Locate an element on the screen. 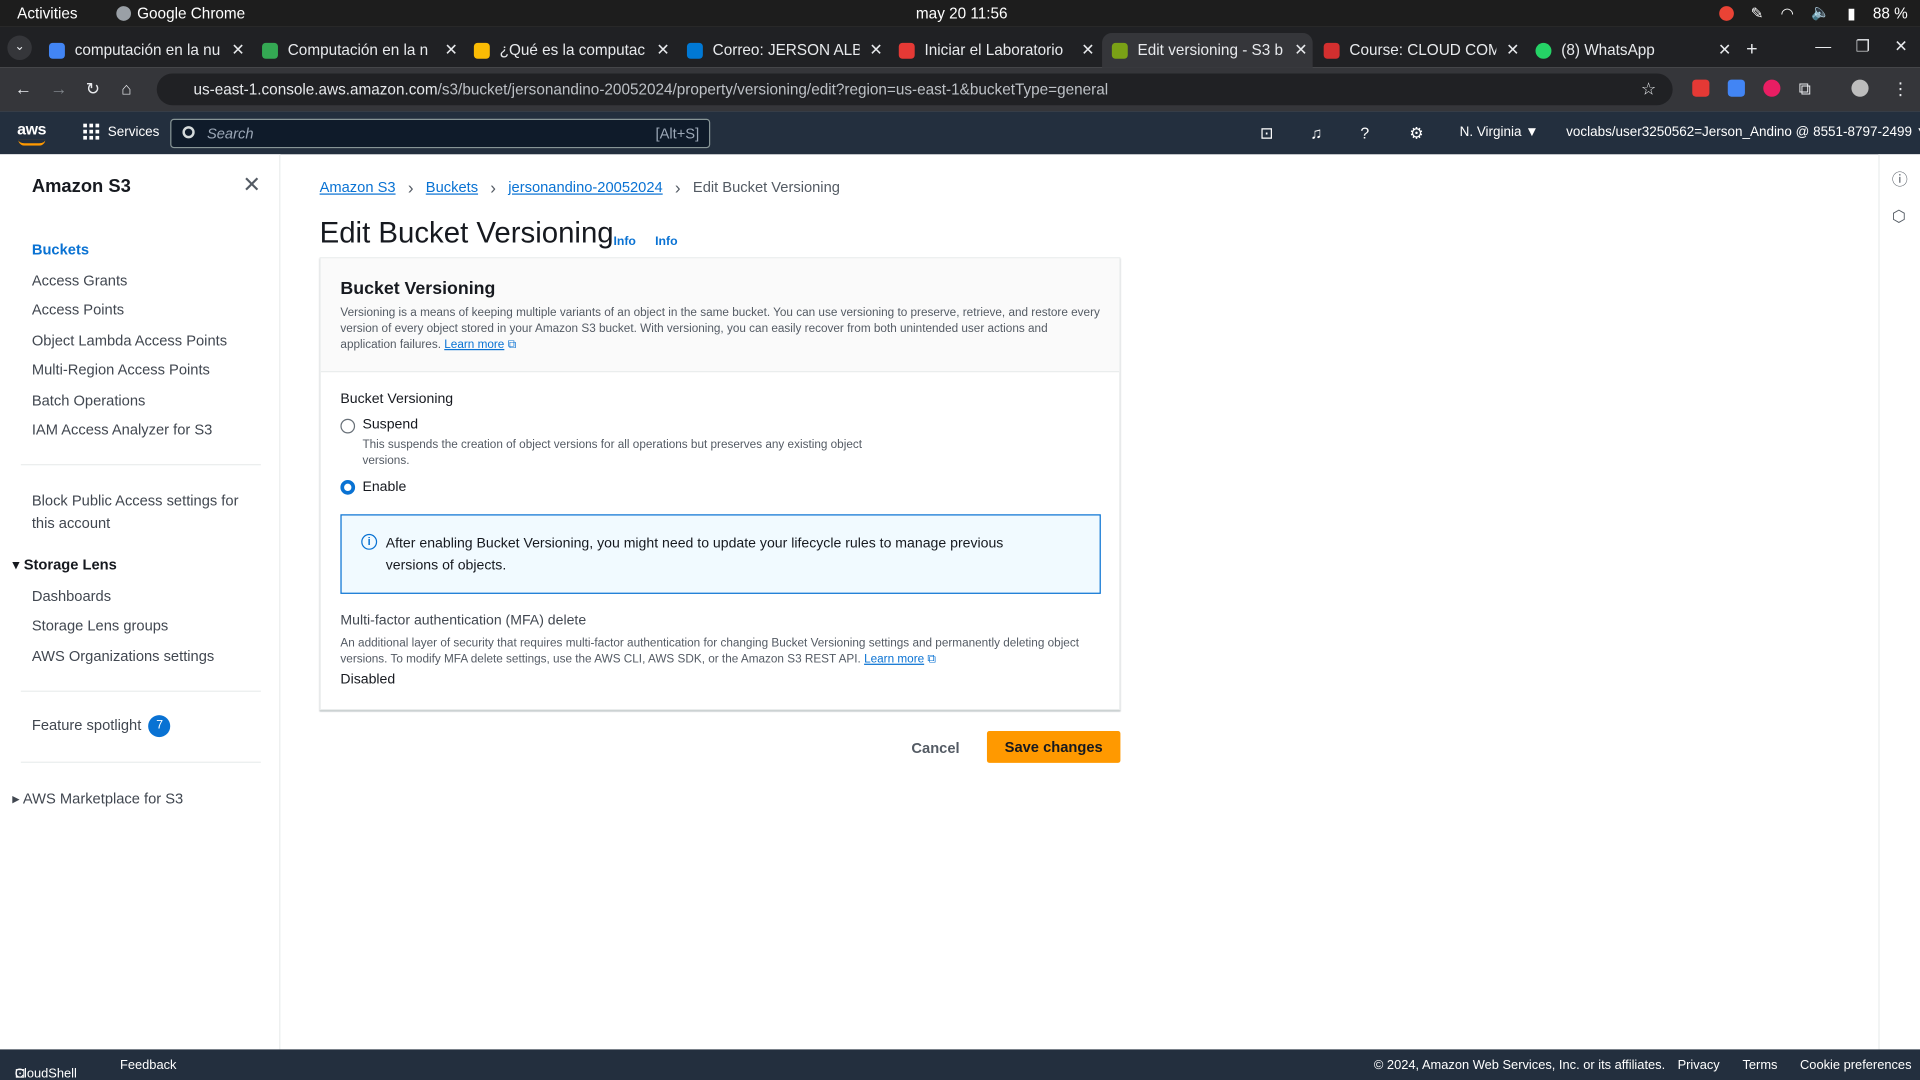  browser-tab: (8) WhatsApp ✕ is located at coordinates (1628, 50).